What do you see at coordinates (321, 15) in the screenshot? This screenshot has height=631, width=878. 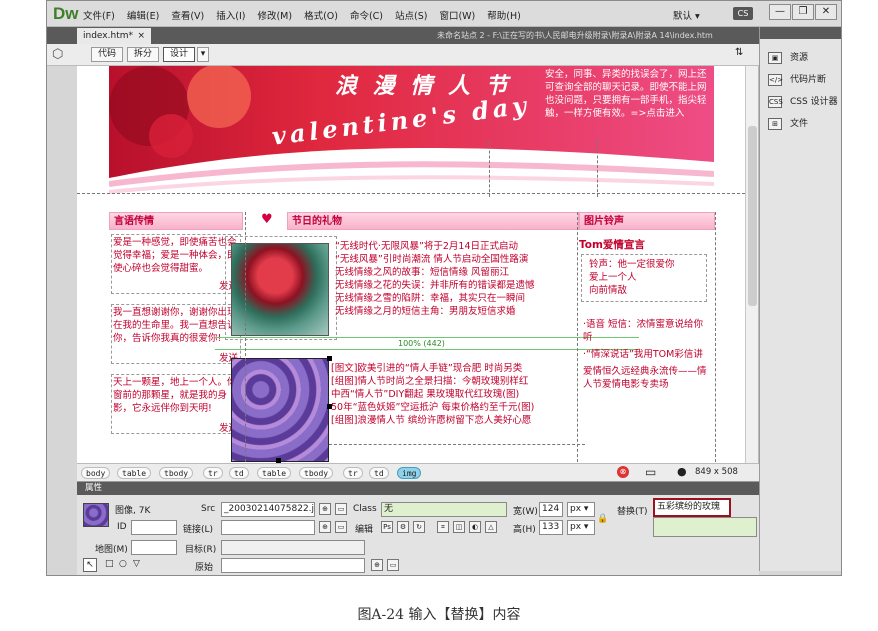 I see `menu-format: 格式(O)` at bounding box center [321, 15].